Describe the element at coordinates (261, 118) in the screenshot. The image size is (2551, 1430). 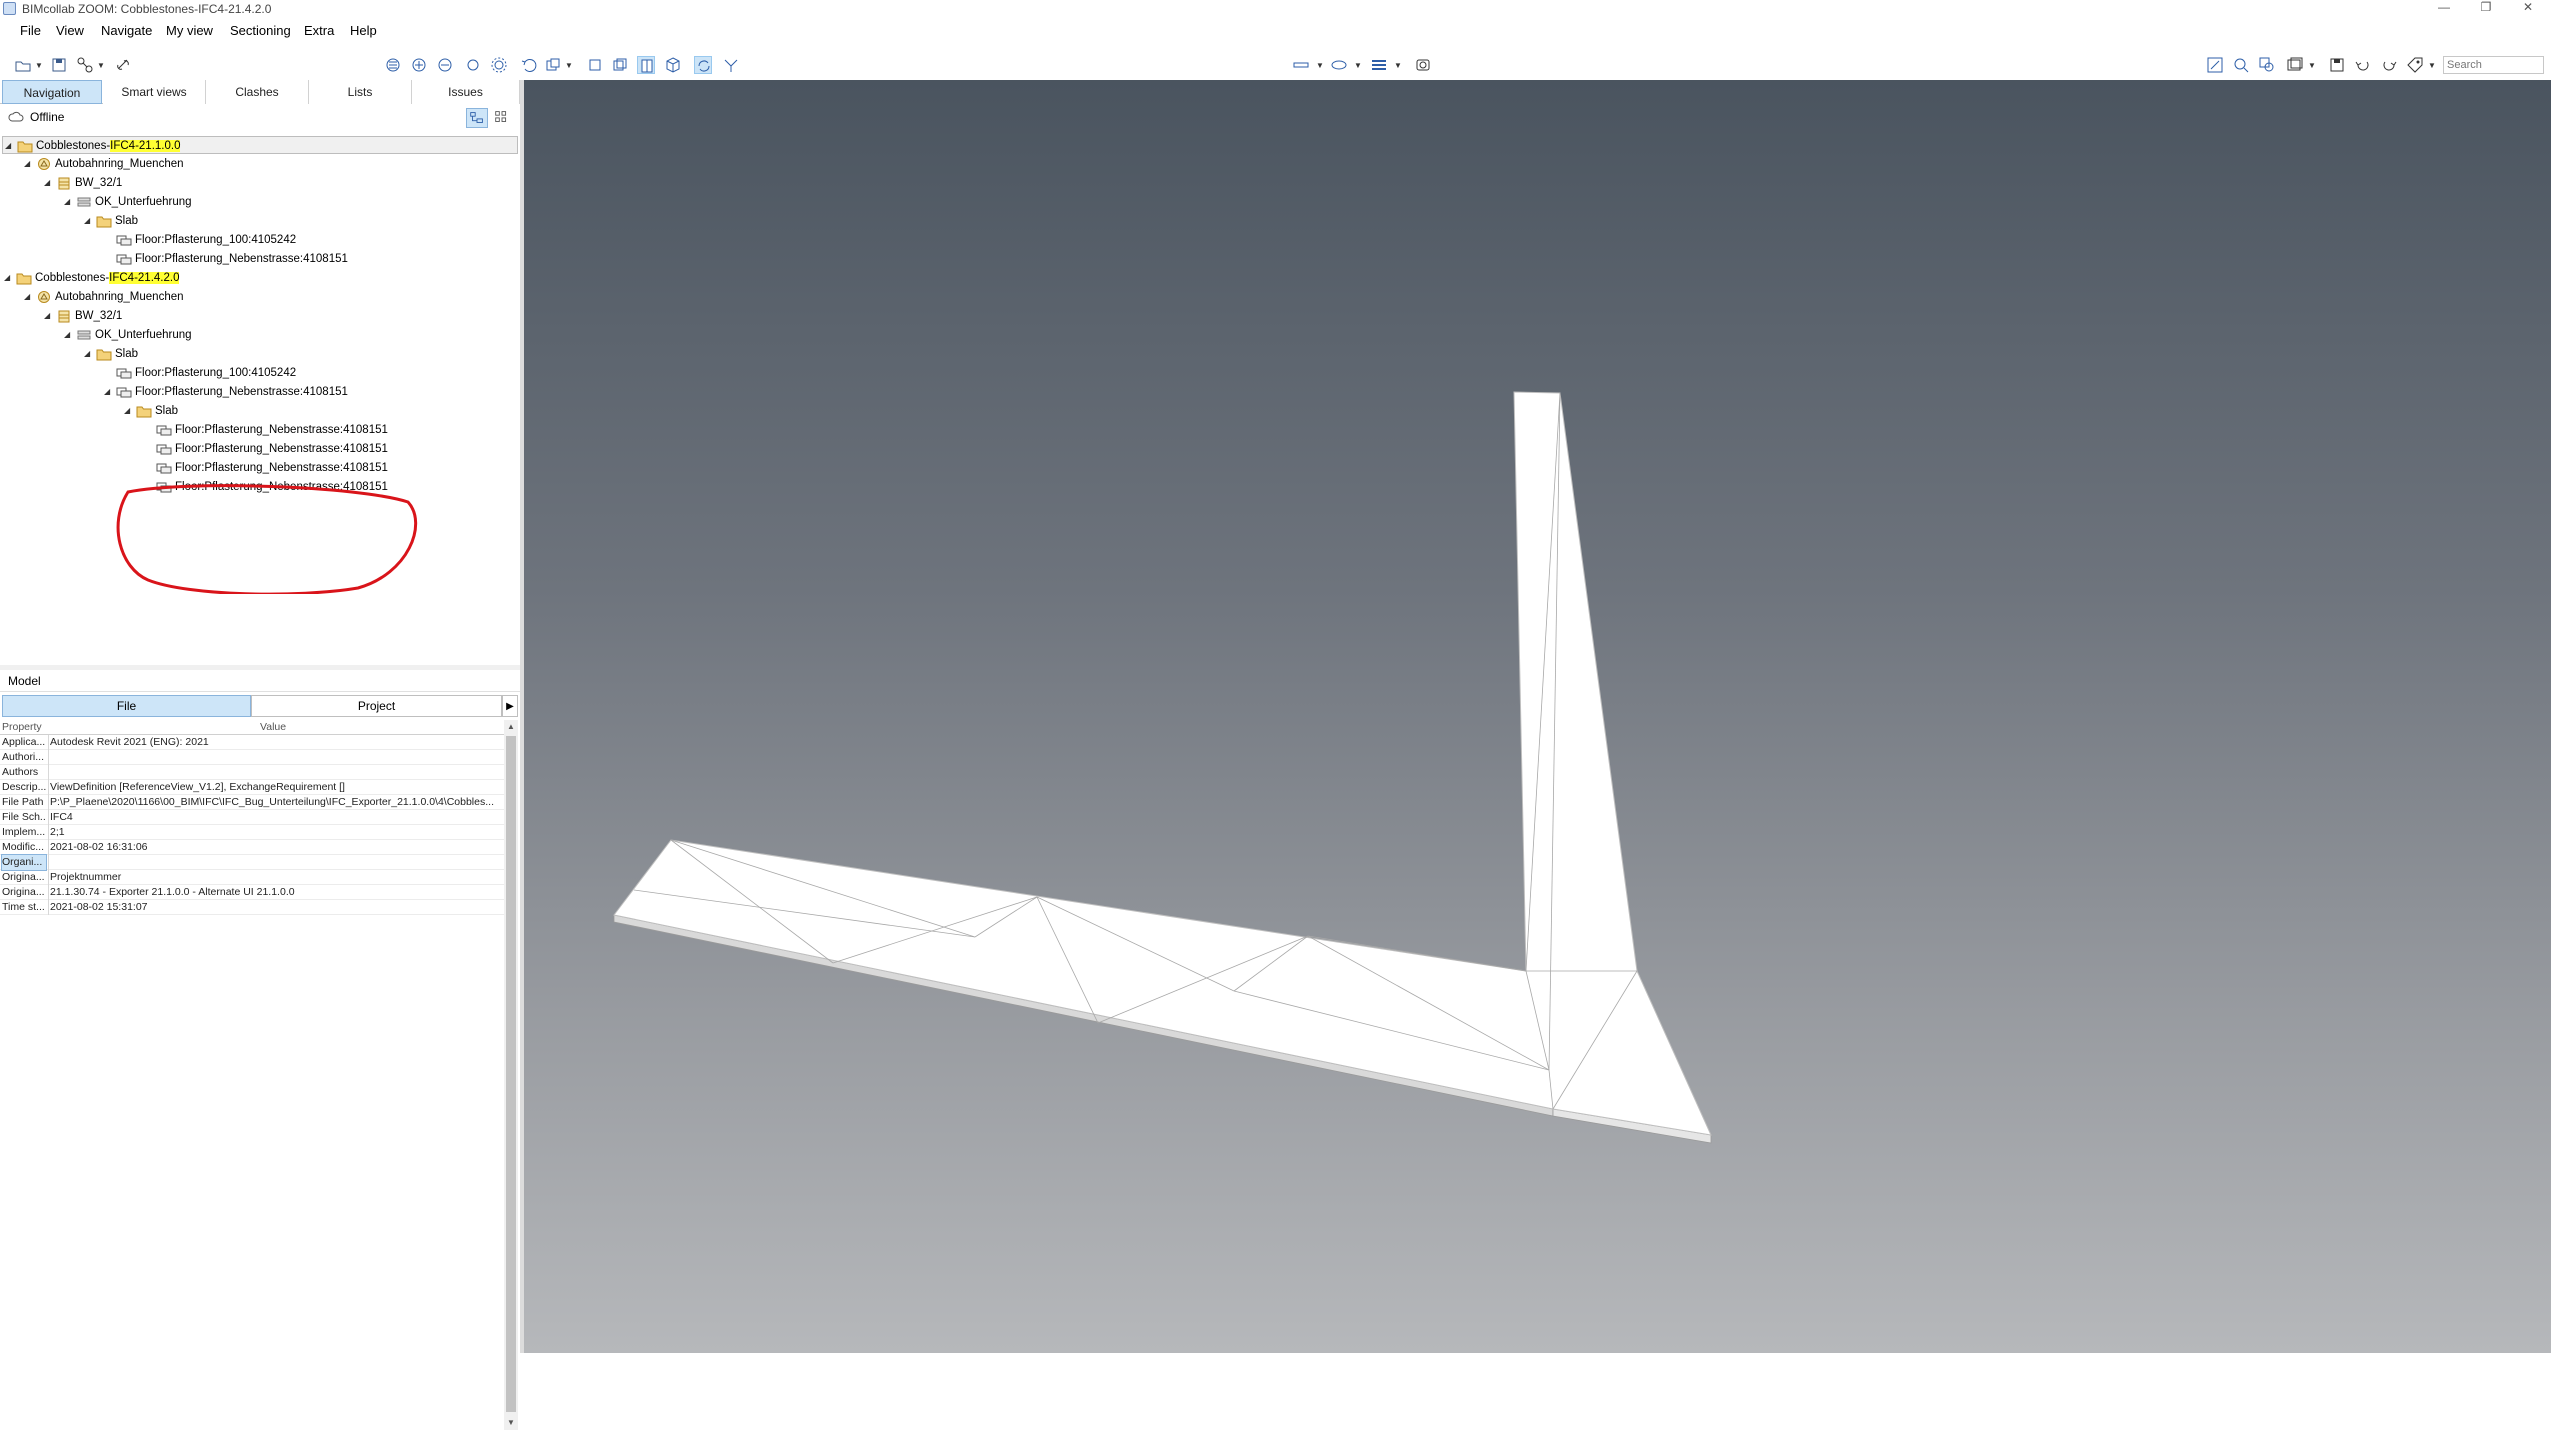
I see `status-row: Offline` at that location.